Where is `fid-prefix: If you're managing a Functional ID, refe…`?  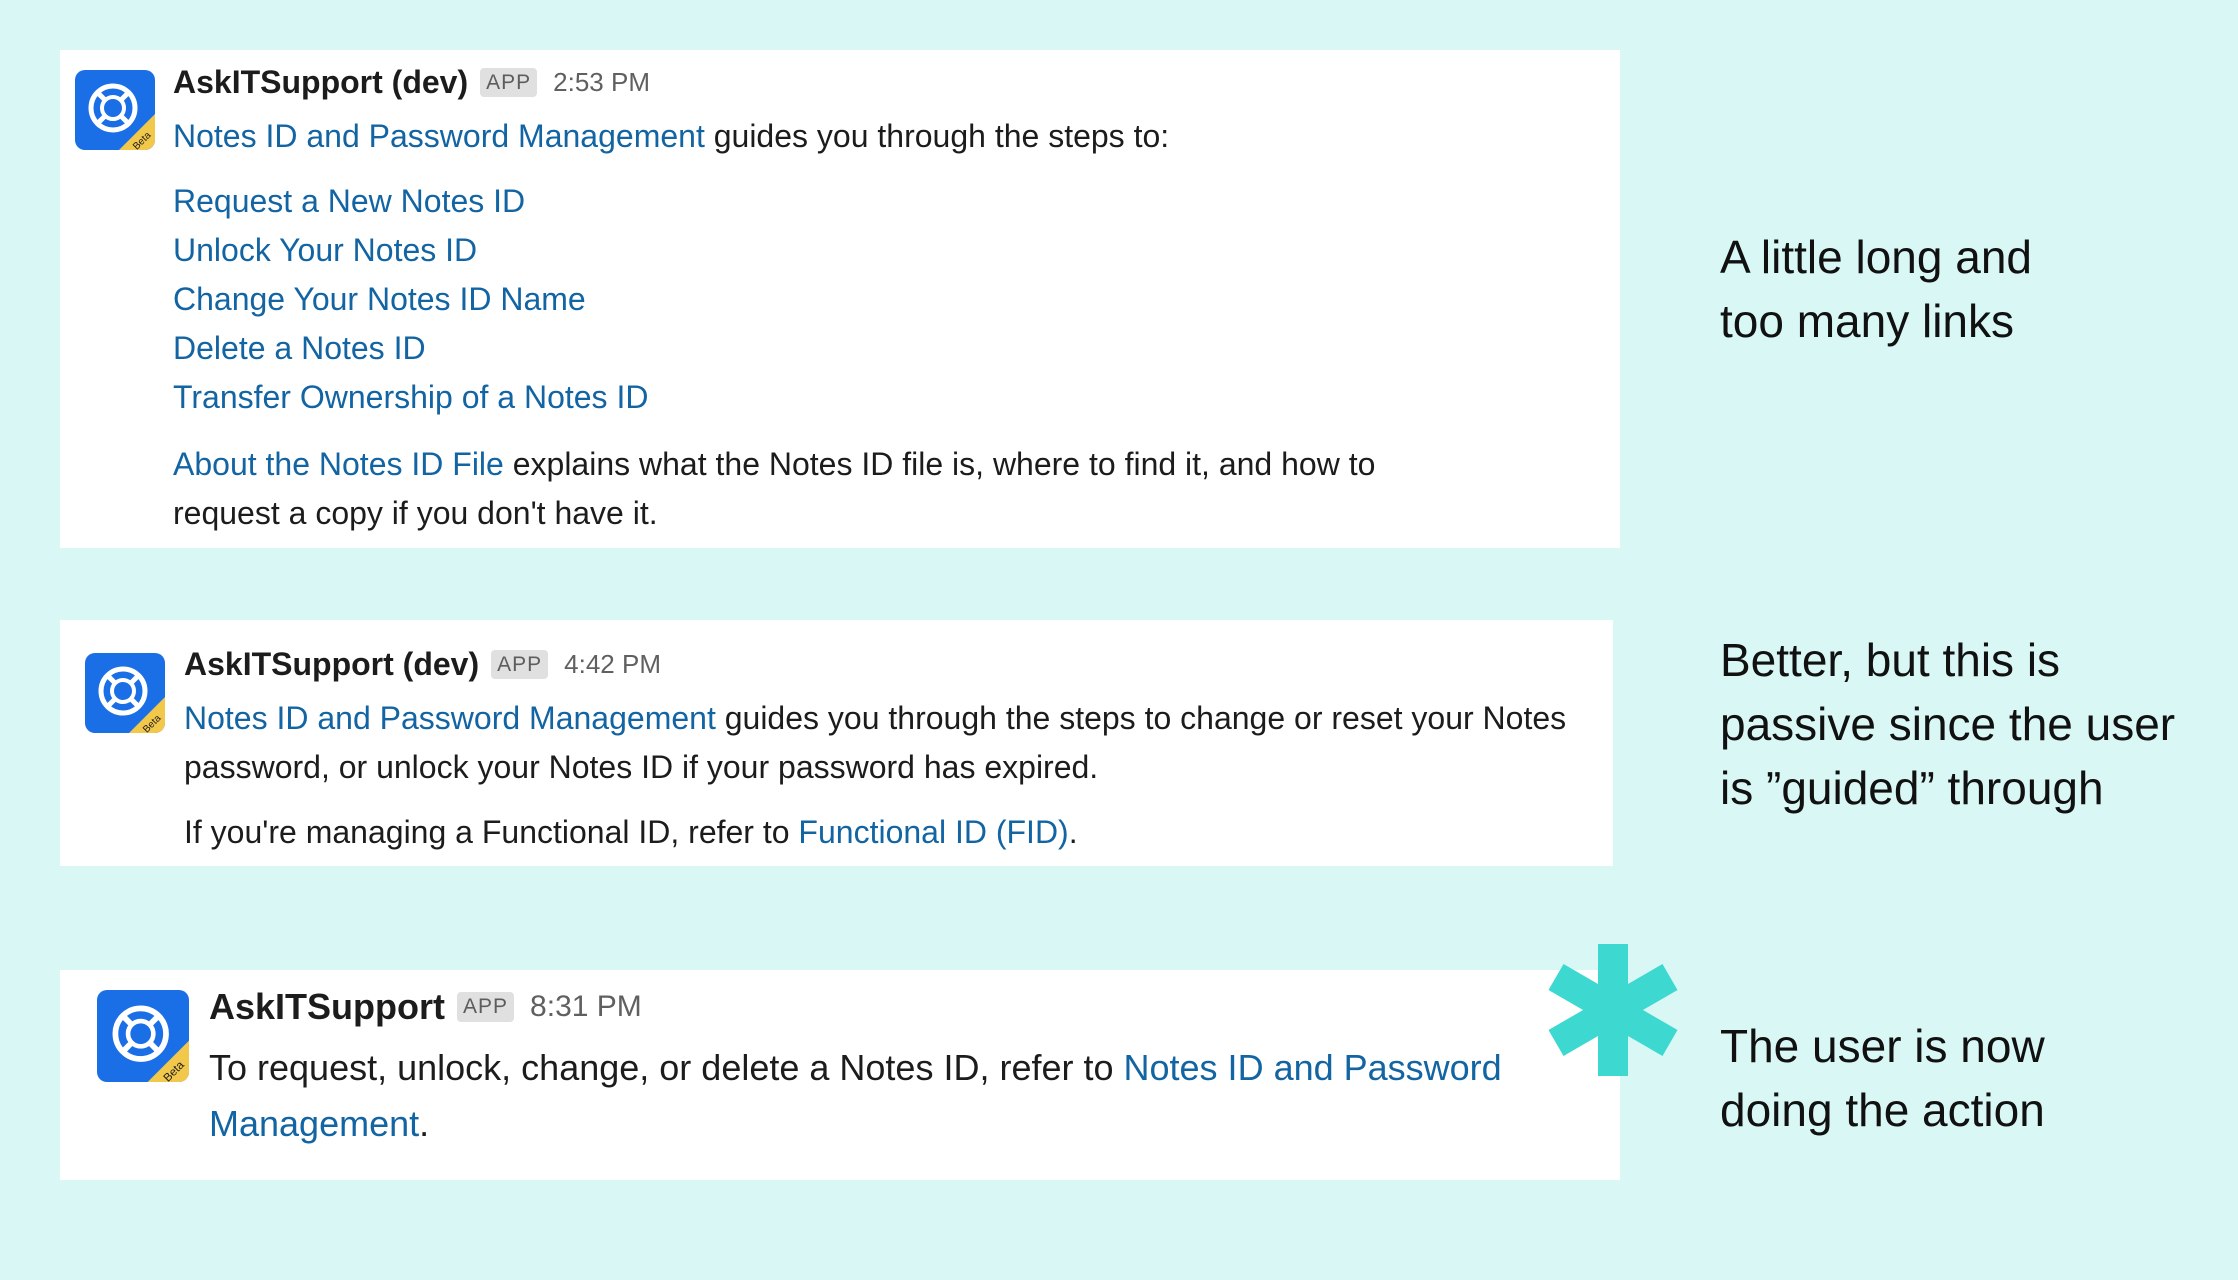
fid-prefix: If you're managing a Functional ID, refe… is located at coordinates (491, 832).